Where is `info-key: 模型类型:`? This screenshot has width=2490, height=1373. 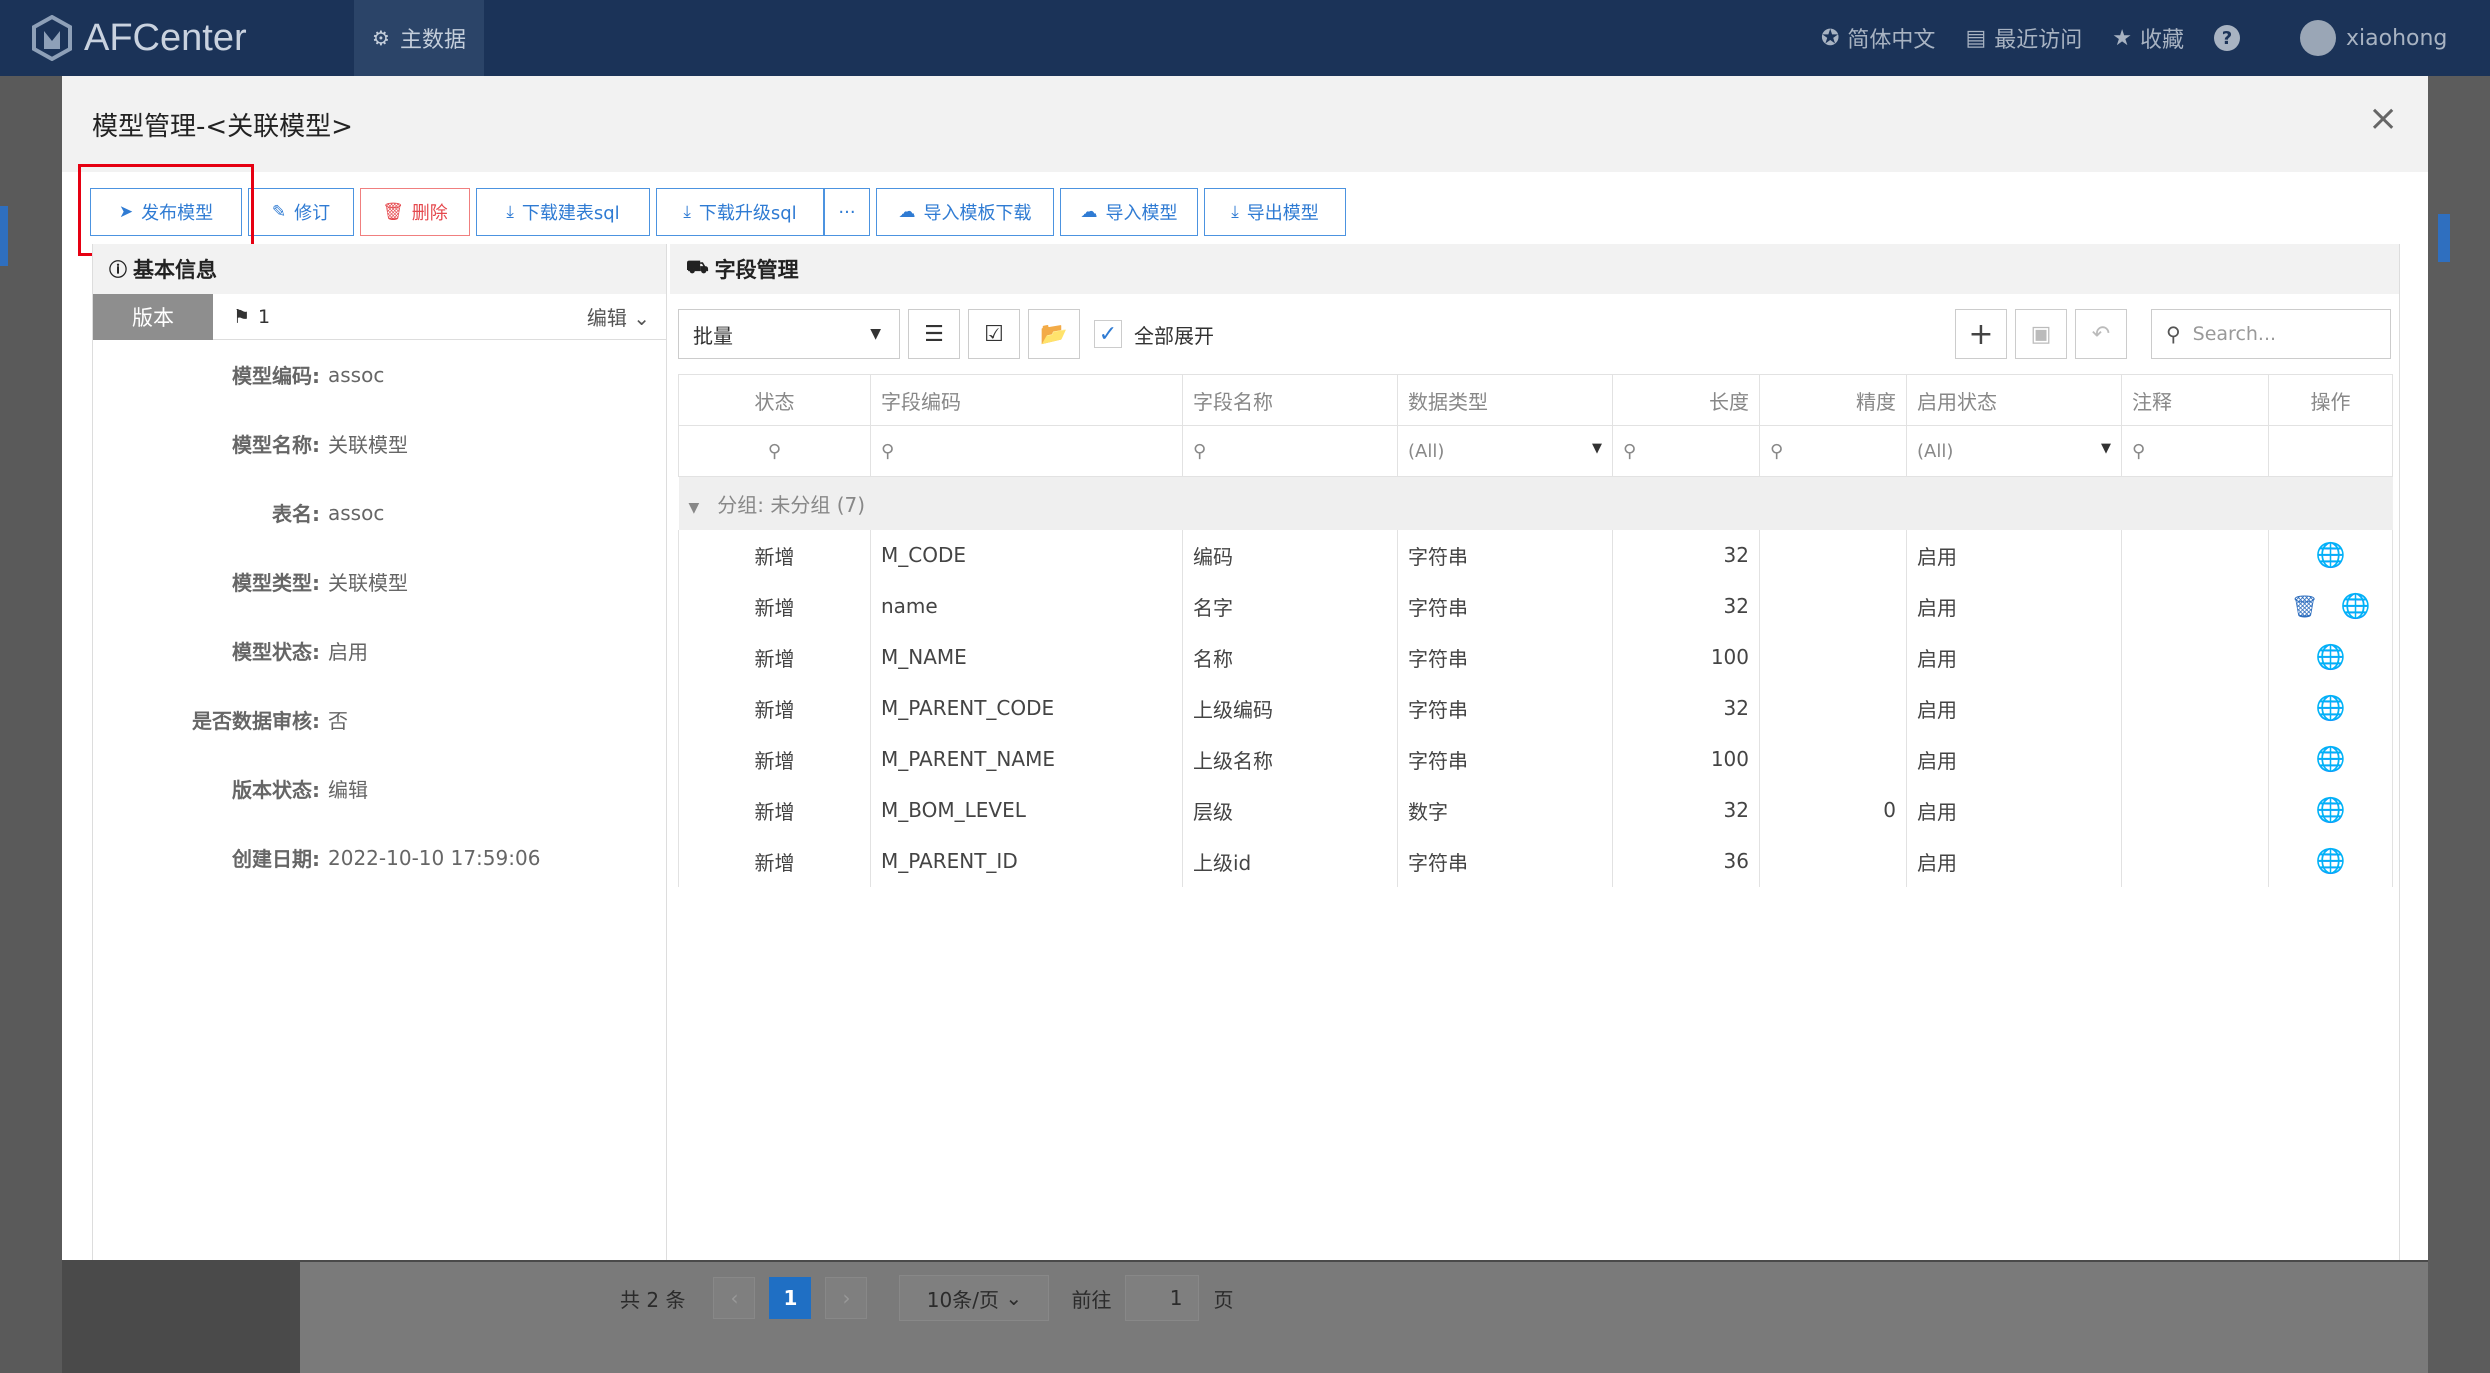 info-key: 模型类型: is located at coordinates (276, 583).